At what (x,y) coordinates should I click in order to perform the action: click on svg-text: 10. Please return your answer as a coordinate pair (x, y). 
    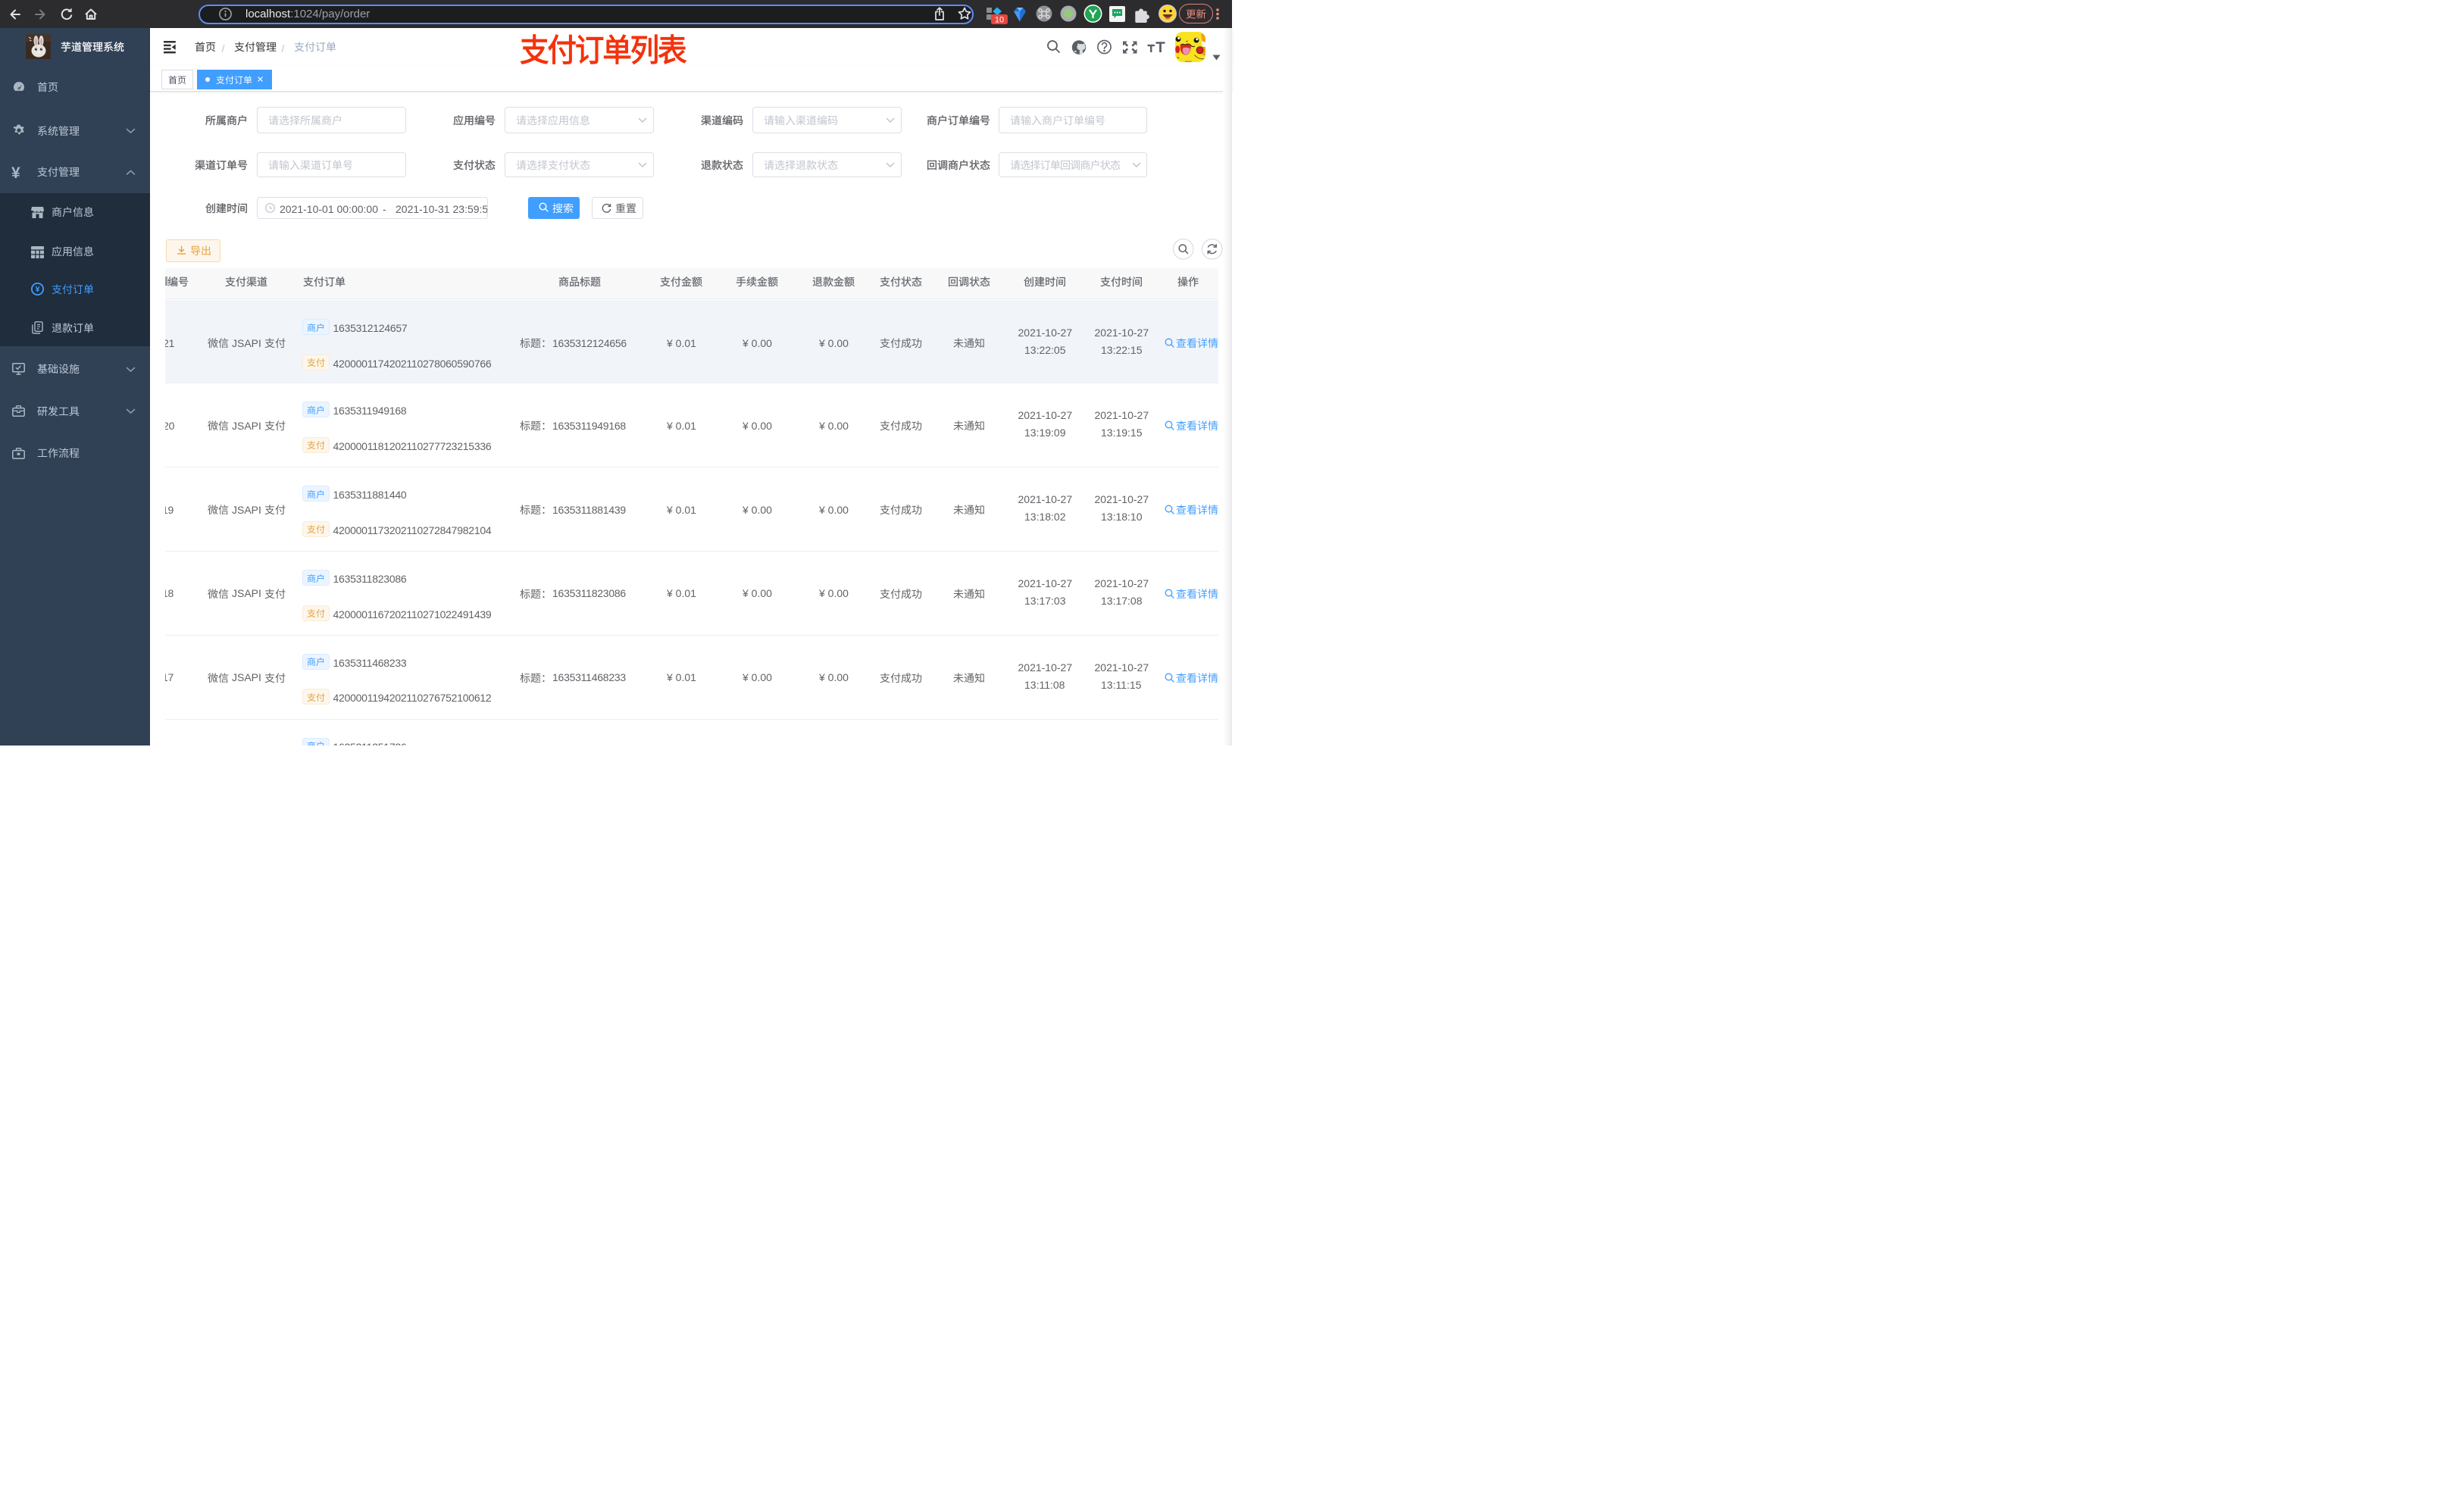
    Looking at the image, I should click on (999, 20).